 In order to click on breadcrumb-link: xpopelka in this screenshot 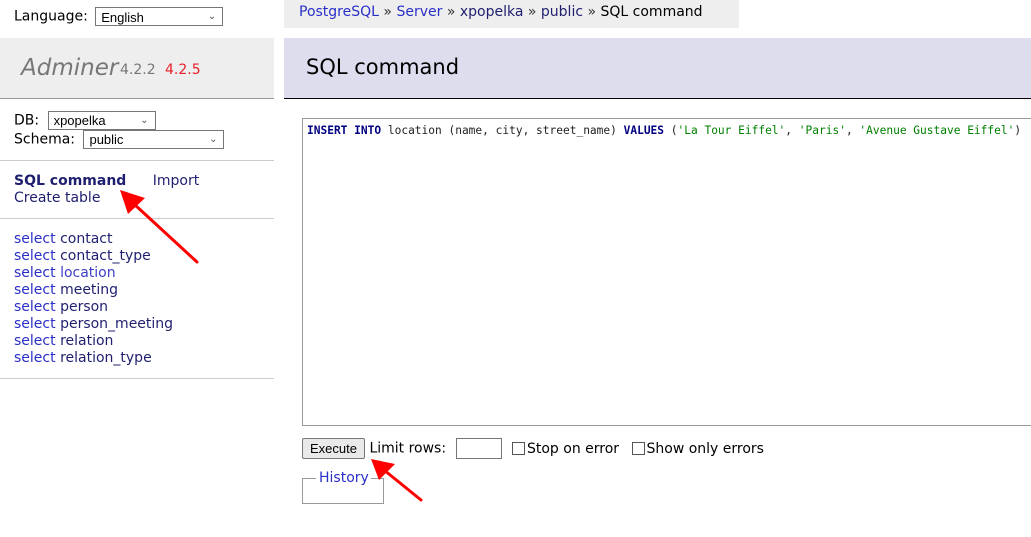, I will do `click(492, 12)`.